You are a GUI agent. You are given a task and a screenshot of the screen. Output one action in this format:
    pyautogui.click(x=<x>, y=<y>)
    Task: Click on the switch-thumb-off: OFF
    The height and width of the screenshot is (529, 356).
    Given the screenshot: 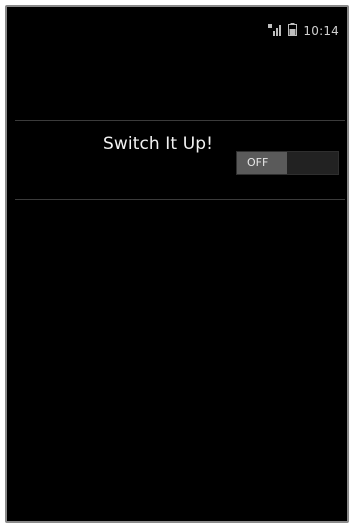 What is the action you would take?
    pyautogui.click(x=262, y=163)
    